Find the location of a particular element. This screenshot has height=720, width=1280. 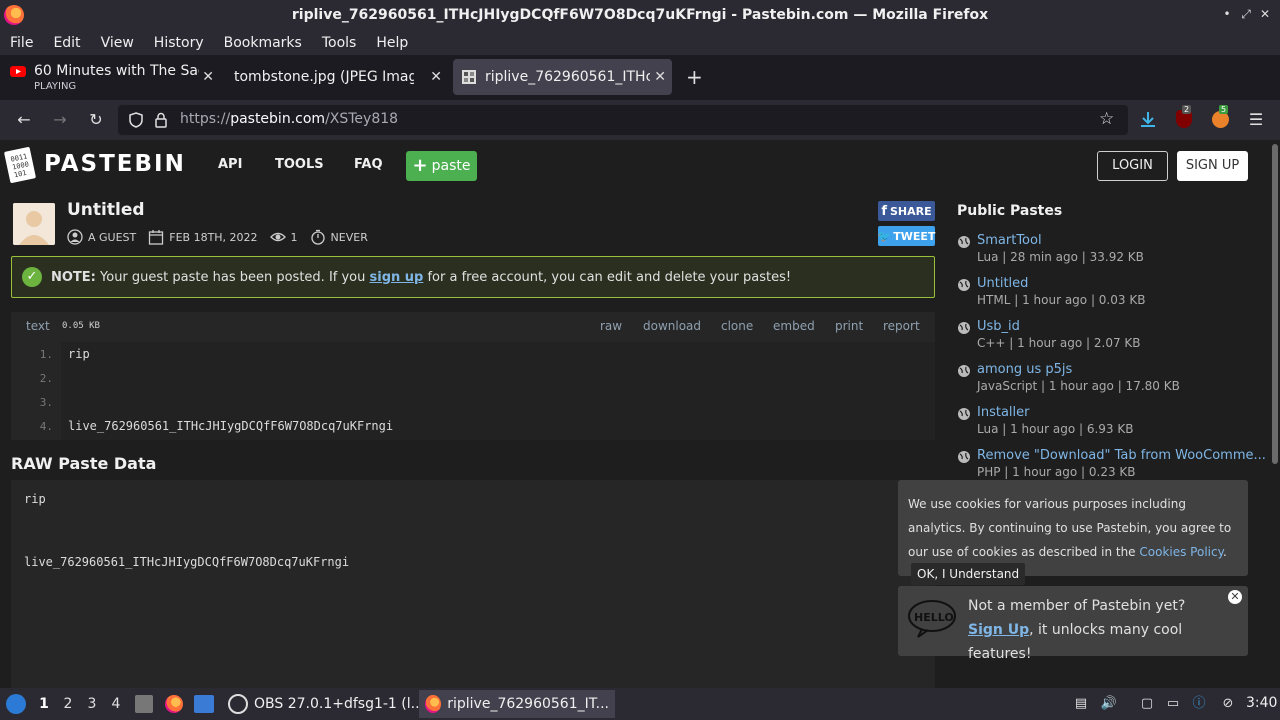

signup-button: SIGN UP is located at coordinates (1212, 166).